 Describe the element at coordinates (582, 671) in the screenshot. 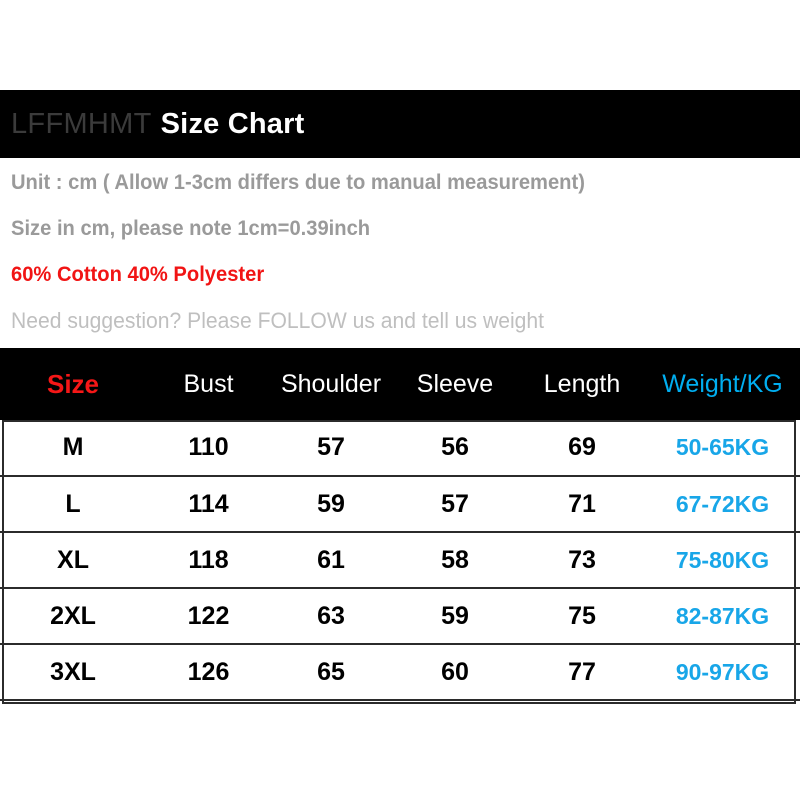

I see `cell-length: 77` at that location.